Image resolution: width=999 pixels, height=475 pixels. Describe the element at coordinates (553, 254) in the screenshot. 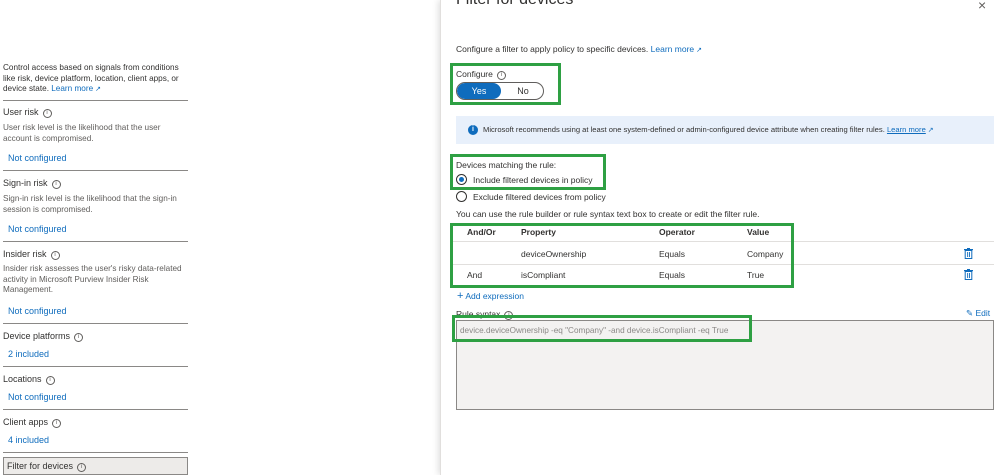

I see `row-property: deviceOwnership` at that location.